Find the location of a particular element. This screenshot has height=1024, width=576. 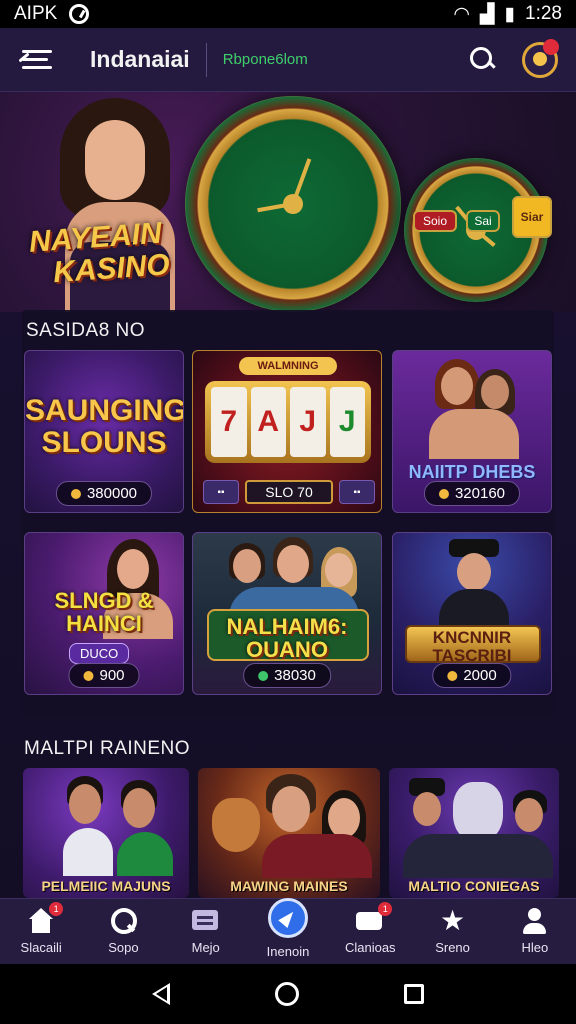

nav-item-center: Inenoin is located at coordinates (288, 931).